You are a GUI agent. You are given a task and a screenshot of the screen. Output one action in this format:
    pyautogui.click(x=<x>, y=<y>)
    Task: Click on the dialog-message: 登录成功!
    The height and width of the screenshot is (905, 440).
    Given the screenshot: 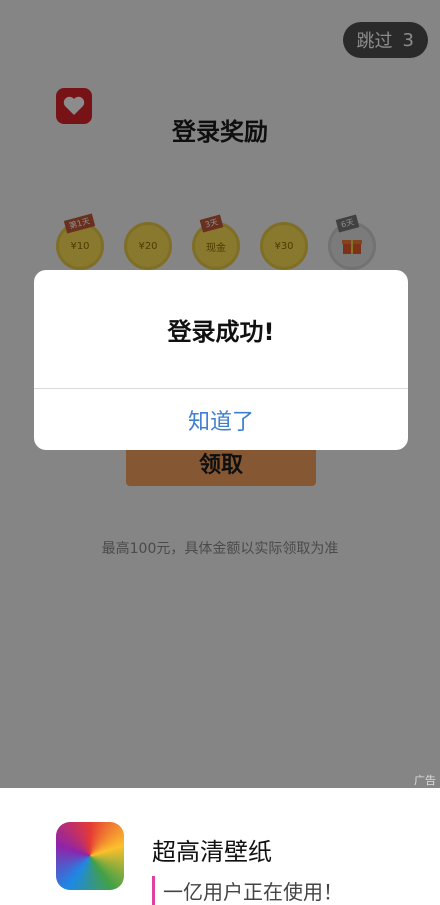 What is the action you would take?
    pyautogui.click(x=221, y=329)
    